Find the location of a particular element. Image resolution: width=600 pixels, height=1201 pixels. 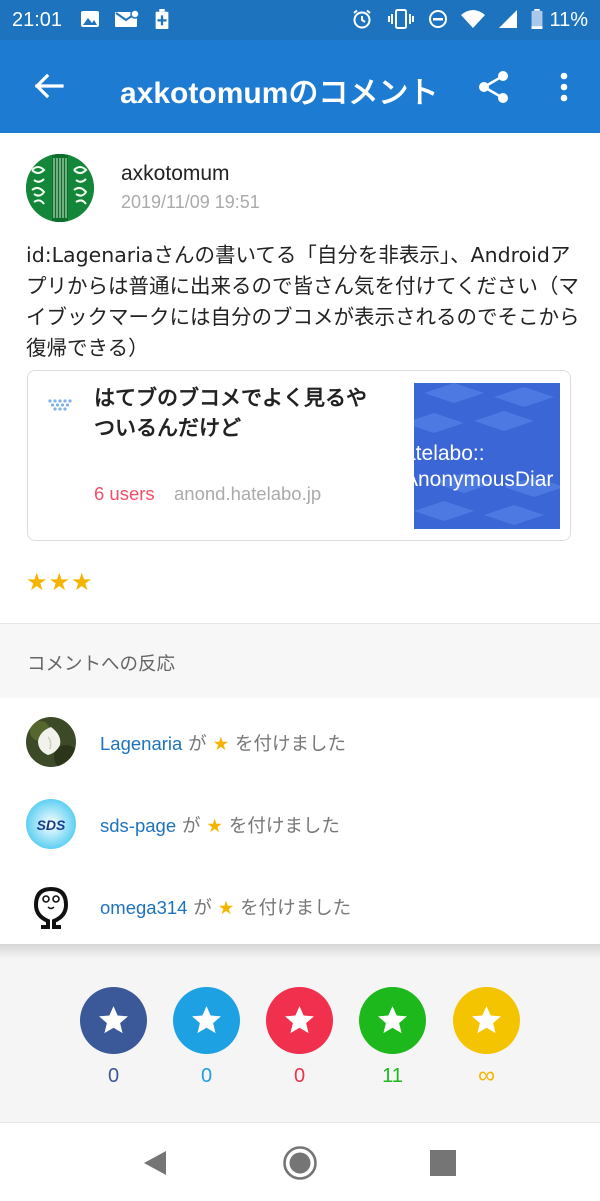

alarm-icon is located at coordinates (362, 19).